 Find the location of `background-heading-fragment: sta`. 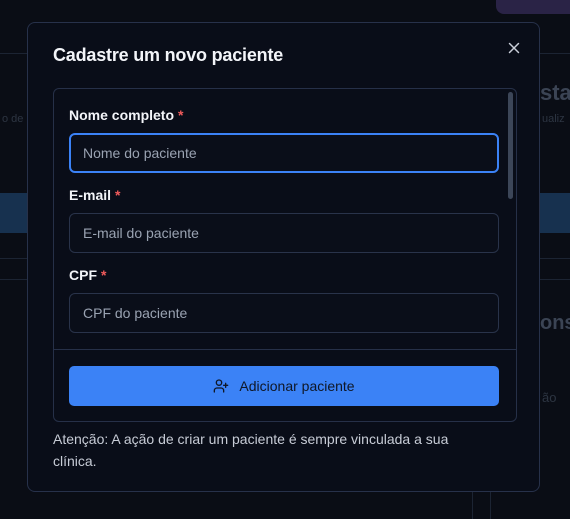

background-heading-fragment: sta is located at coordinates (555, 92).